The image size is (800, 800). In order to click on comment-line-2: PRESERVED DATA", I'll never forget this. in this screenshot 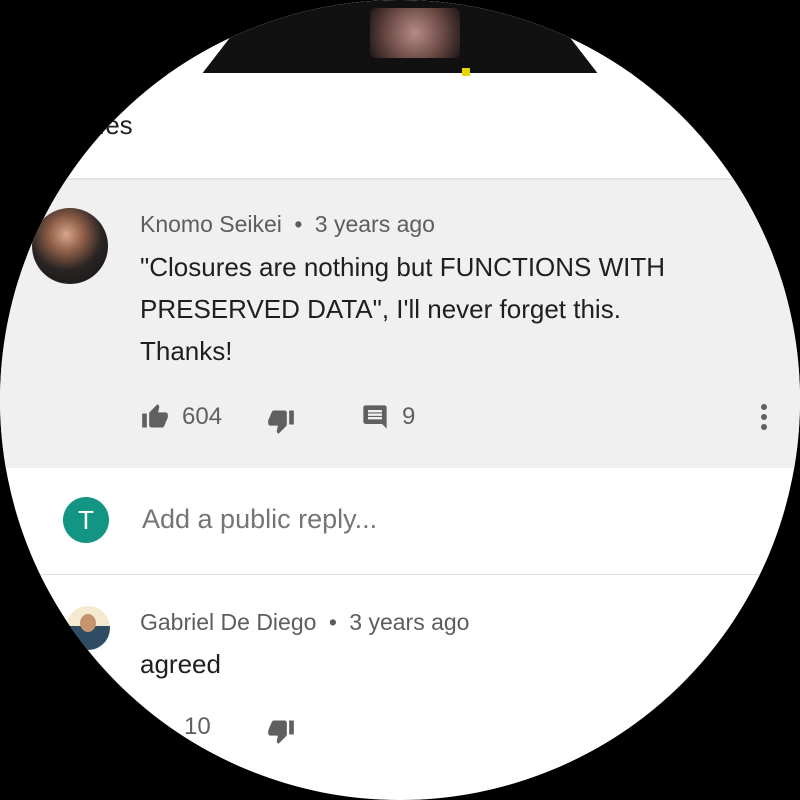, I will do `click(380, 309)`.